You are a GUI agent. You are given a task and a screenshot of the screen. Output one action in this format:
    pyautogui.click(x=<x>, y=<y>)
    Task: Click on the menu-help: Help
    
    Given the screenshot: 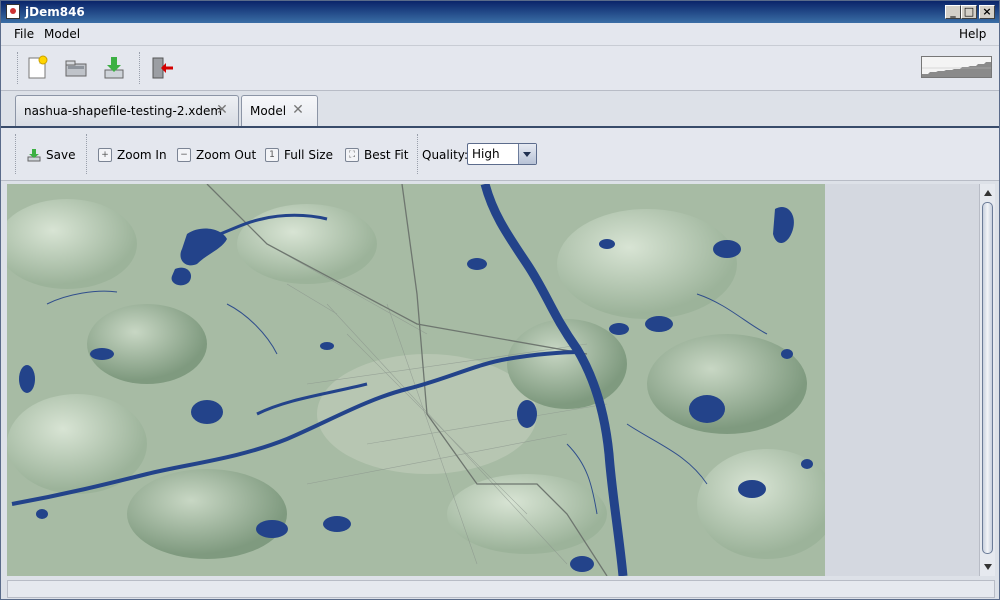 What is the action you would take?
    pyautogui.click(x=972, y=34)
    